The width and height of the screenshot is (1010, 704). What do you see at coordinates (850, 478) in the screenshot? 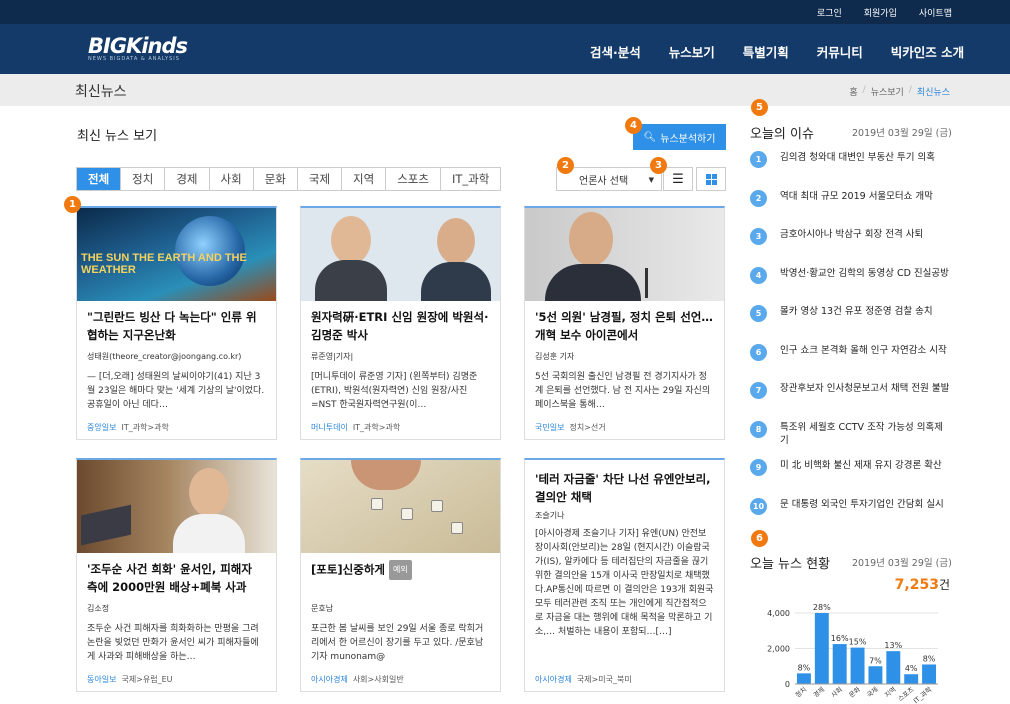
I see `issue-item: 9 미 北 비핵화 불신 제재 유지 강경론 확산` at bounding box center [850, 478].